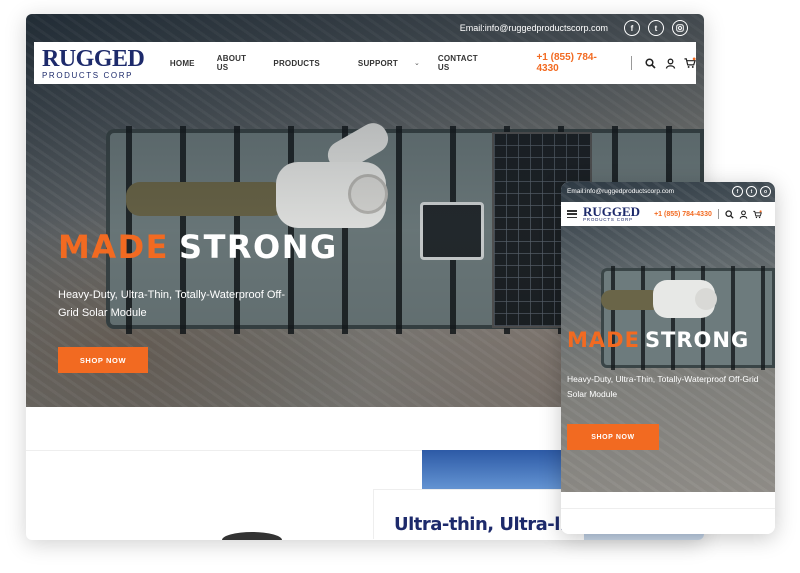 The height and width of the screenshot is (573, 800). I want to click on nav-divider, so click(631, 63).